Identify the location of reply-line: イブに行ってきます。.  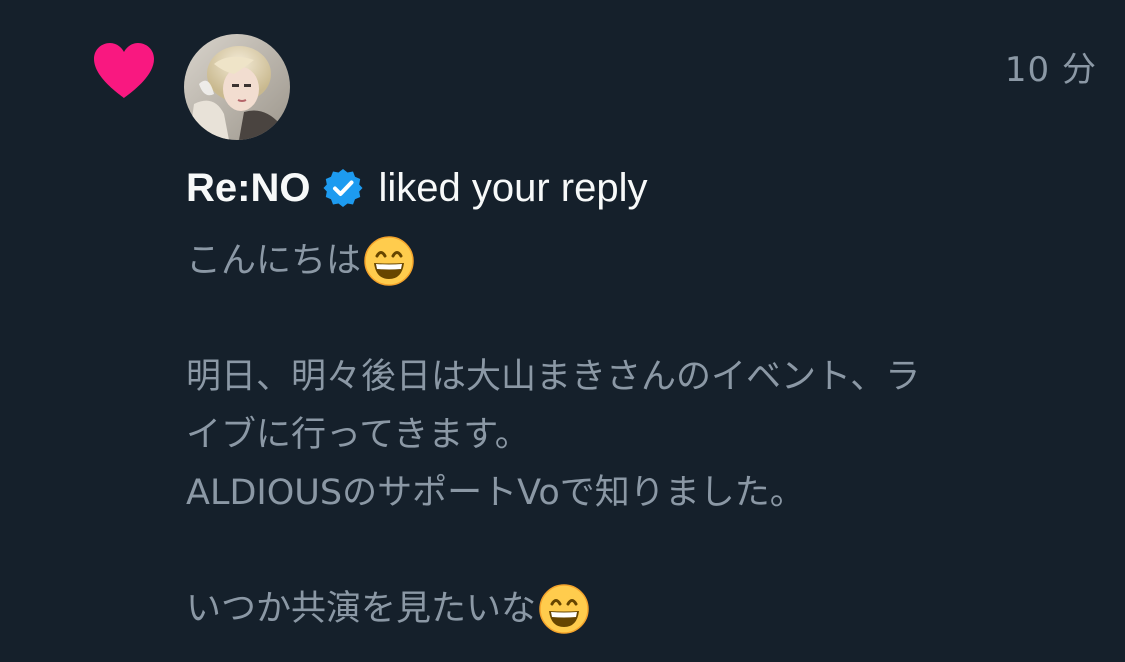
(636, 435).